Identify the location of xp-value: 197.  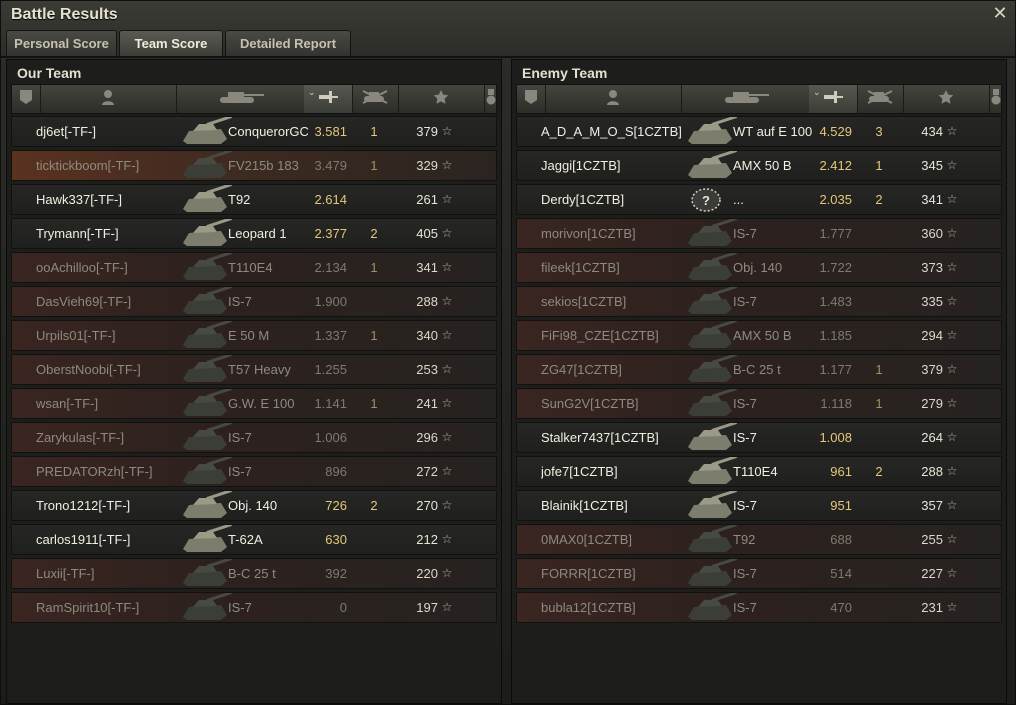
(427, 607).